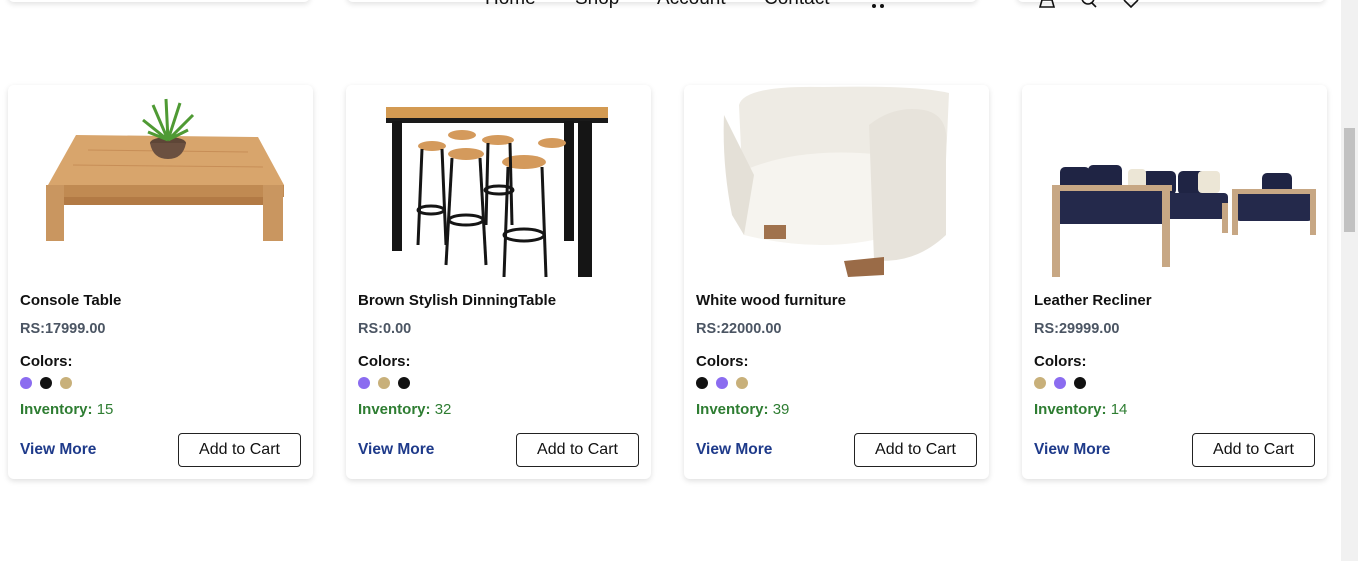 This screenshot has width=1358, height=561. I want to click on inventory: Inventory: 15, so click(66, 409).